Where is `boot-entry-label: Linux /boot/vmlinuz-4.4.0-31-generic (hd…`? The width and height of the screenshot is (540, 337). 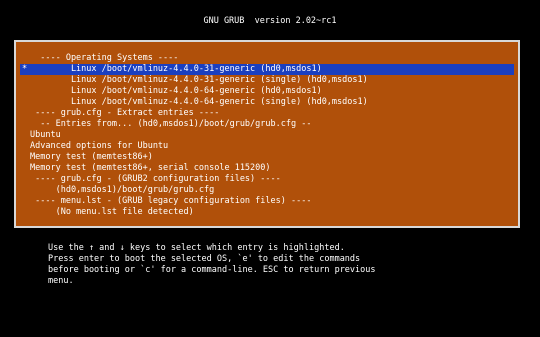
boot-entry-label: Linux /boot/vmlinuz-4.4.0-31-generic (hd… is located at coordinates (176, 69).